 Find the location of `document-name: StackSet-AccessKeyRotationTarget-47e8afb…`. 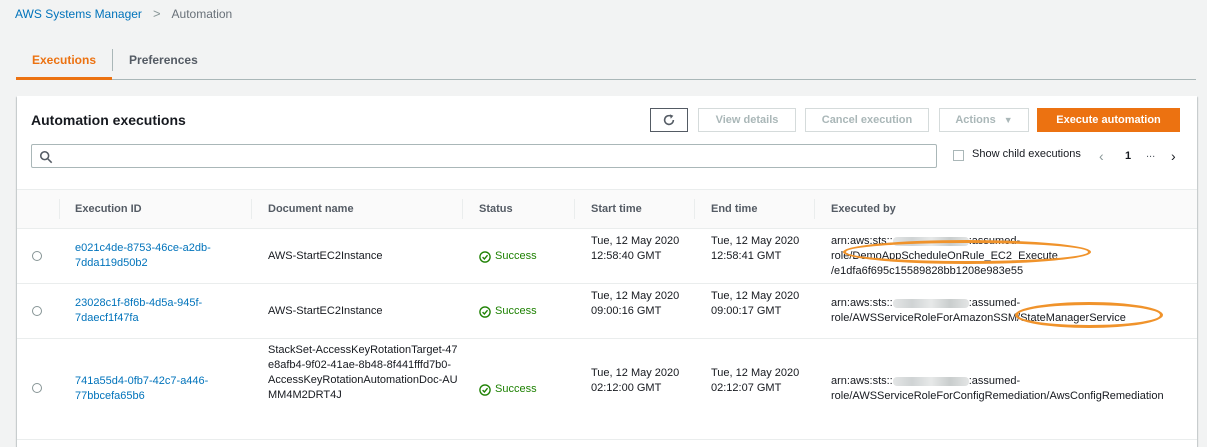

document-name: StackSet-AccessKeyRotationTarget-47e8afb… is located at coordinates (363, 372).